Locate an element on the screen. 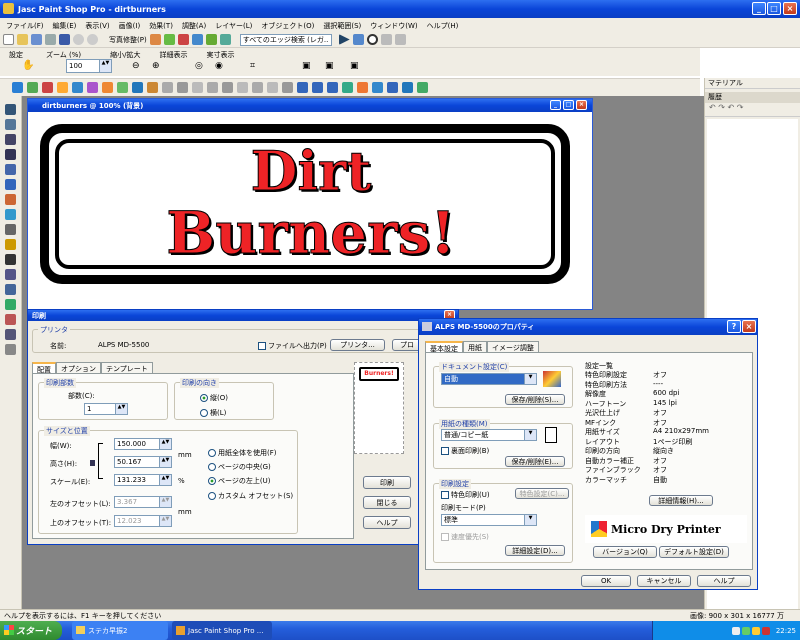 The width and height of the screenshot is (800, 640). menu-item: ウィンドウ(W) is located at coordinates (393, 25).